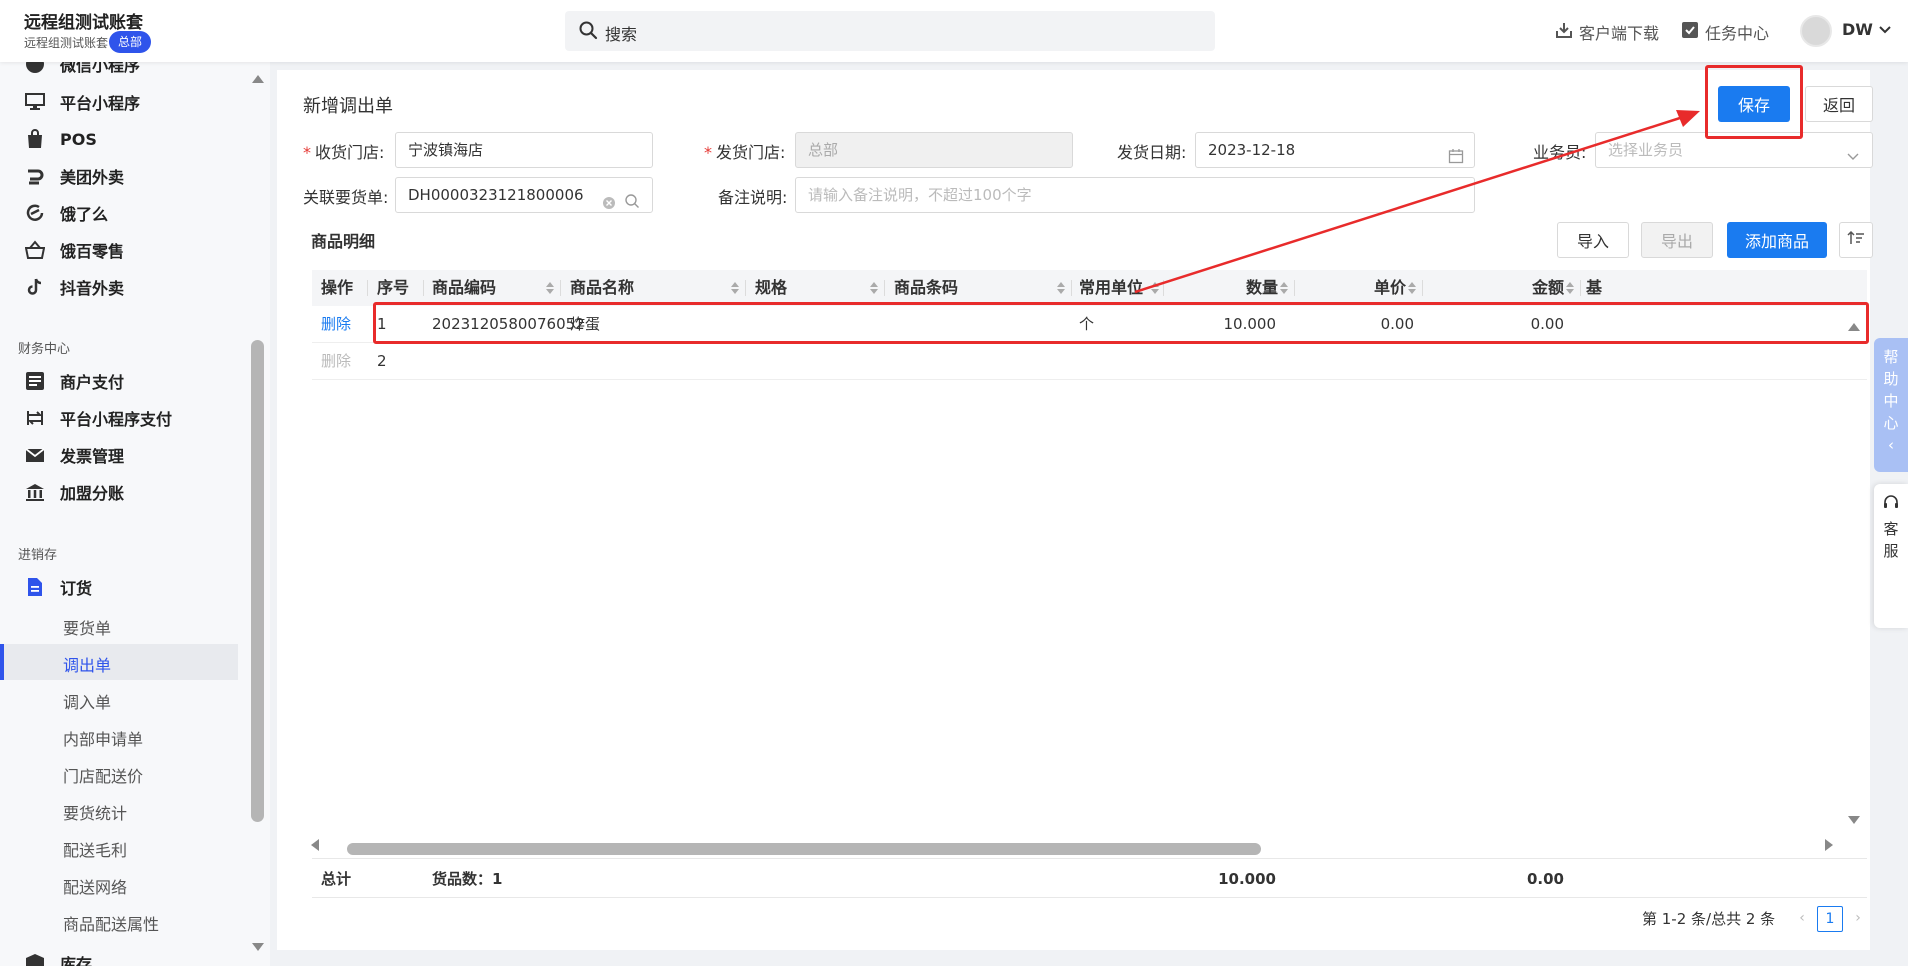 Image resolution: width=1908 pixels, height=966 pixels. Describe the element at coordinates (119, 662) in the screenshot. I see `sidebar-sub-transfer-out: 调出单` at that location.